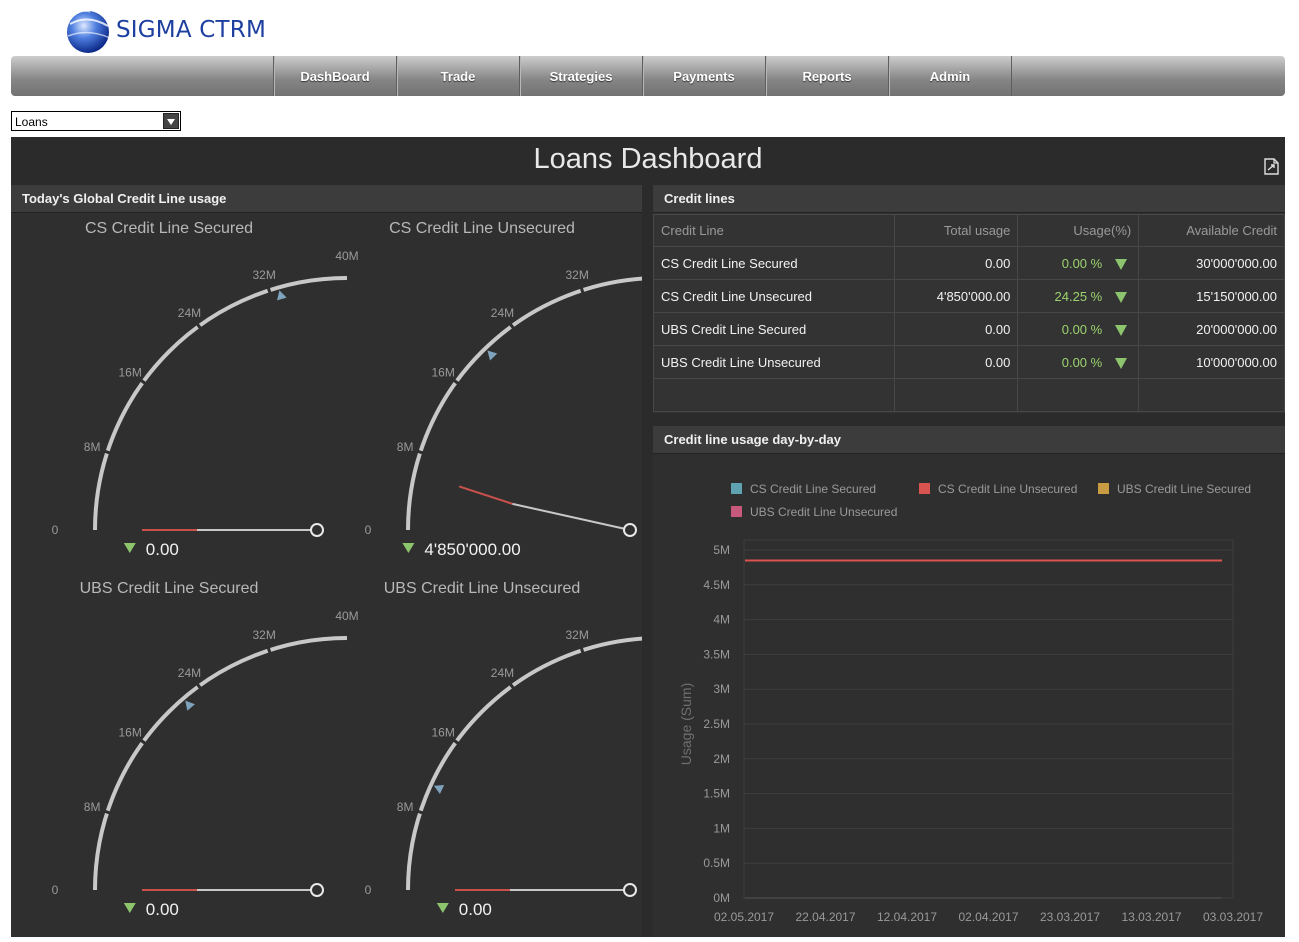 Image resolution: width=1299 pixels, height=942 pixels. Describe the element at coordinates (482, 228) in the screenshot. I see `gauge-title: CS Credit Line Unsecured` at that location.